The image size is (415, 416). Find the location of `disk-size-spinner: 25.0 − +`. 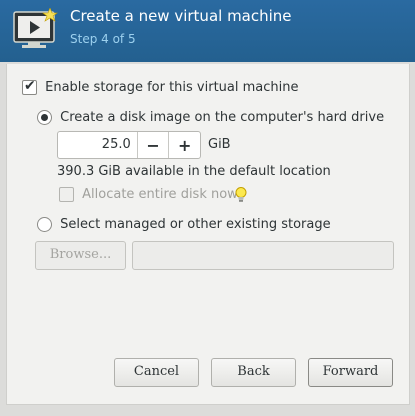

disk-size-spinner: 25.0 − + is located at coordinates (129, 145).